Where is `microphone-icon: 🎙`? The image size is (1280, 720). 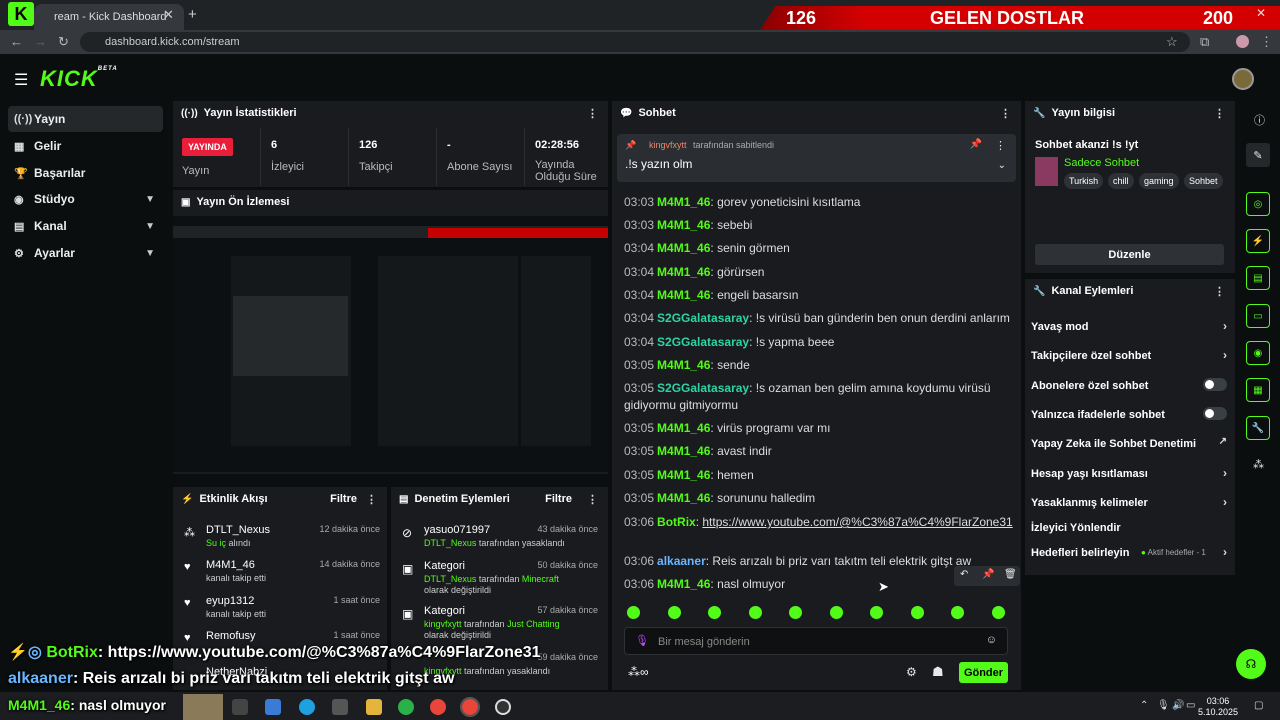 microphone-icon: 🎙 is located at coordinates (642, 640).